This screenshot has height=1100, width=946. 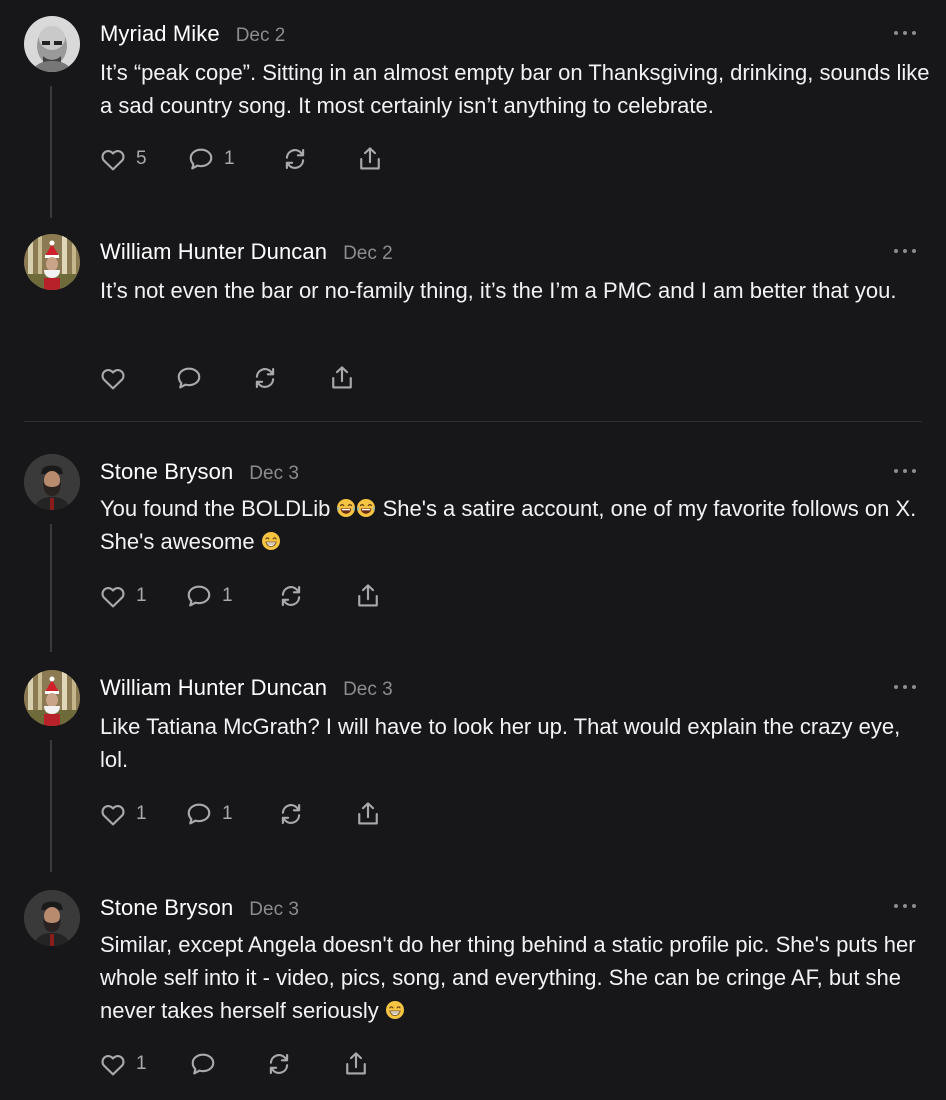 I want to click on comment-header: William Hunter Duncan Dec 2, so click(x=246, y=252).